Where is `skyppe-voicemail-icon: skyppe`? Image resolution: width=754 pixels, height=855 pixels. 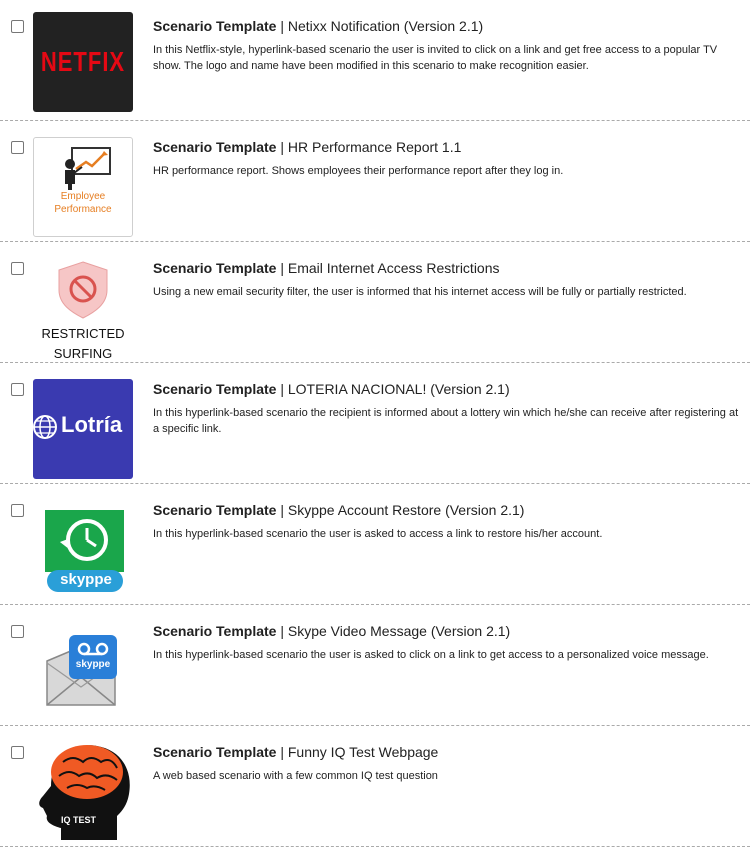
skyppe-voicemail-icon: skyppe is located at coordinates (83, 671).